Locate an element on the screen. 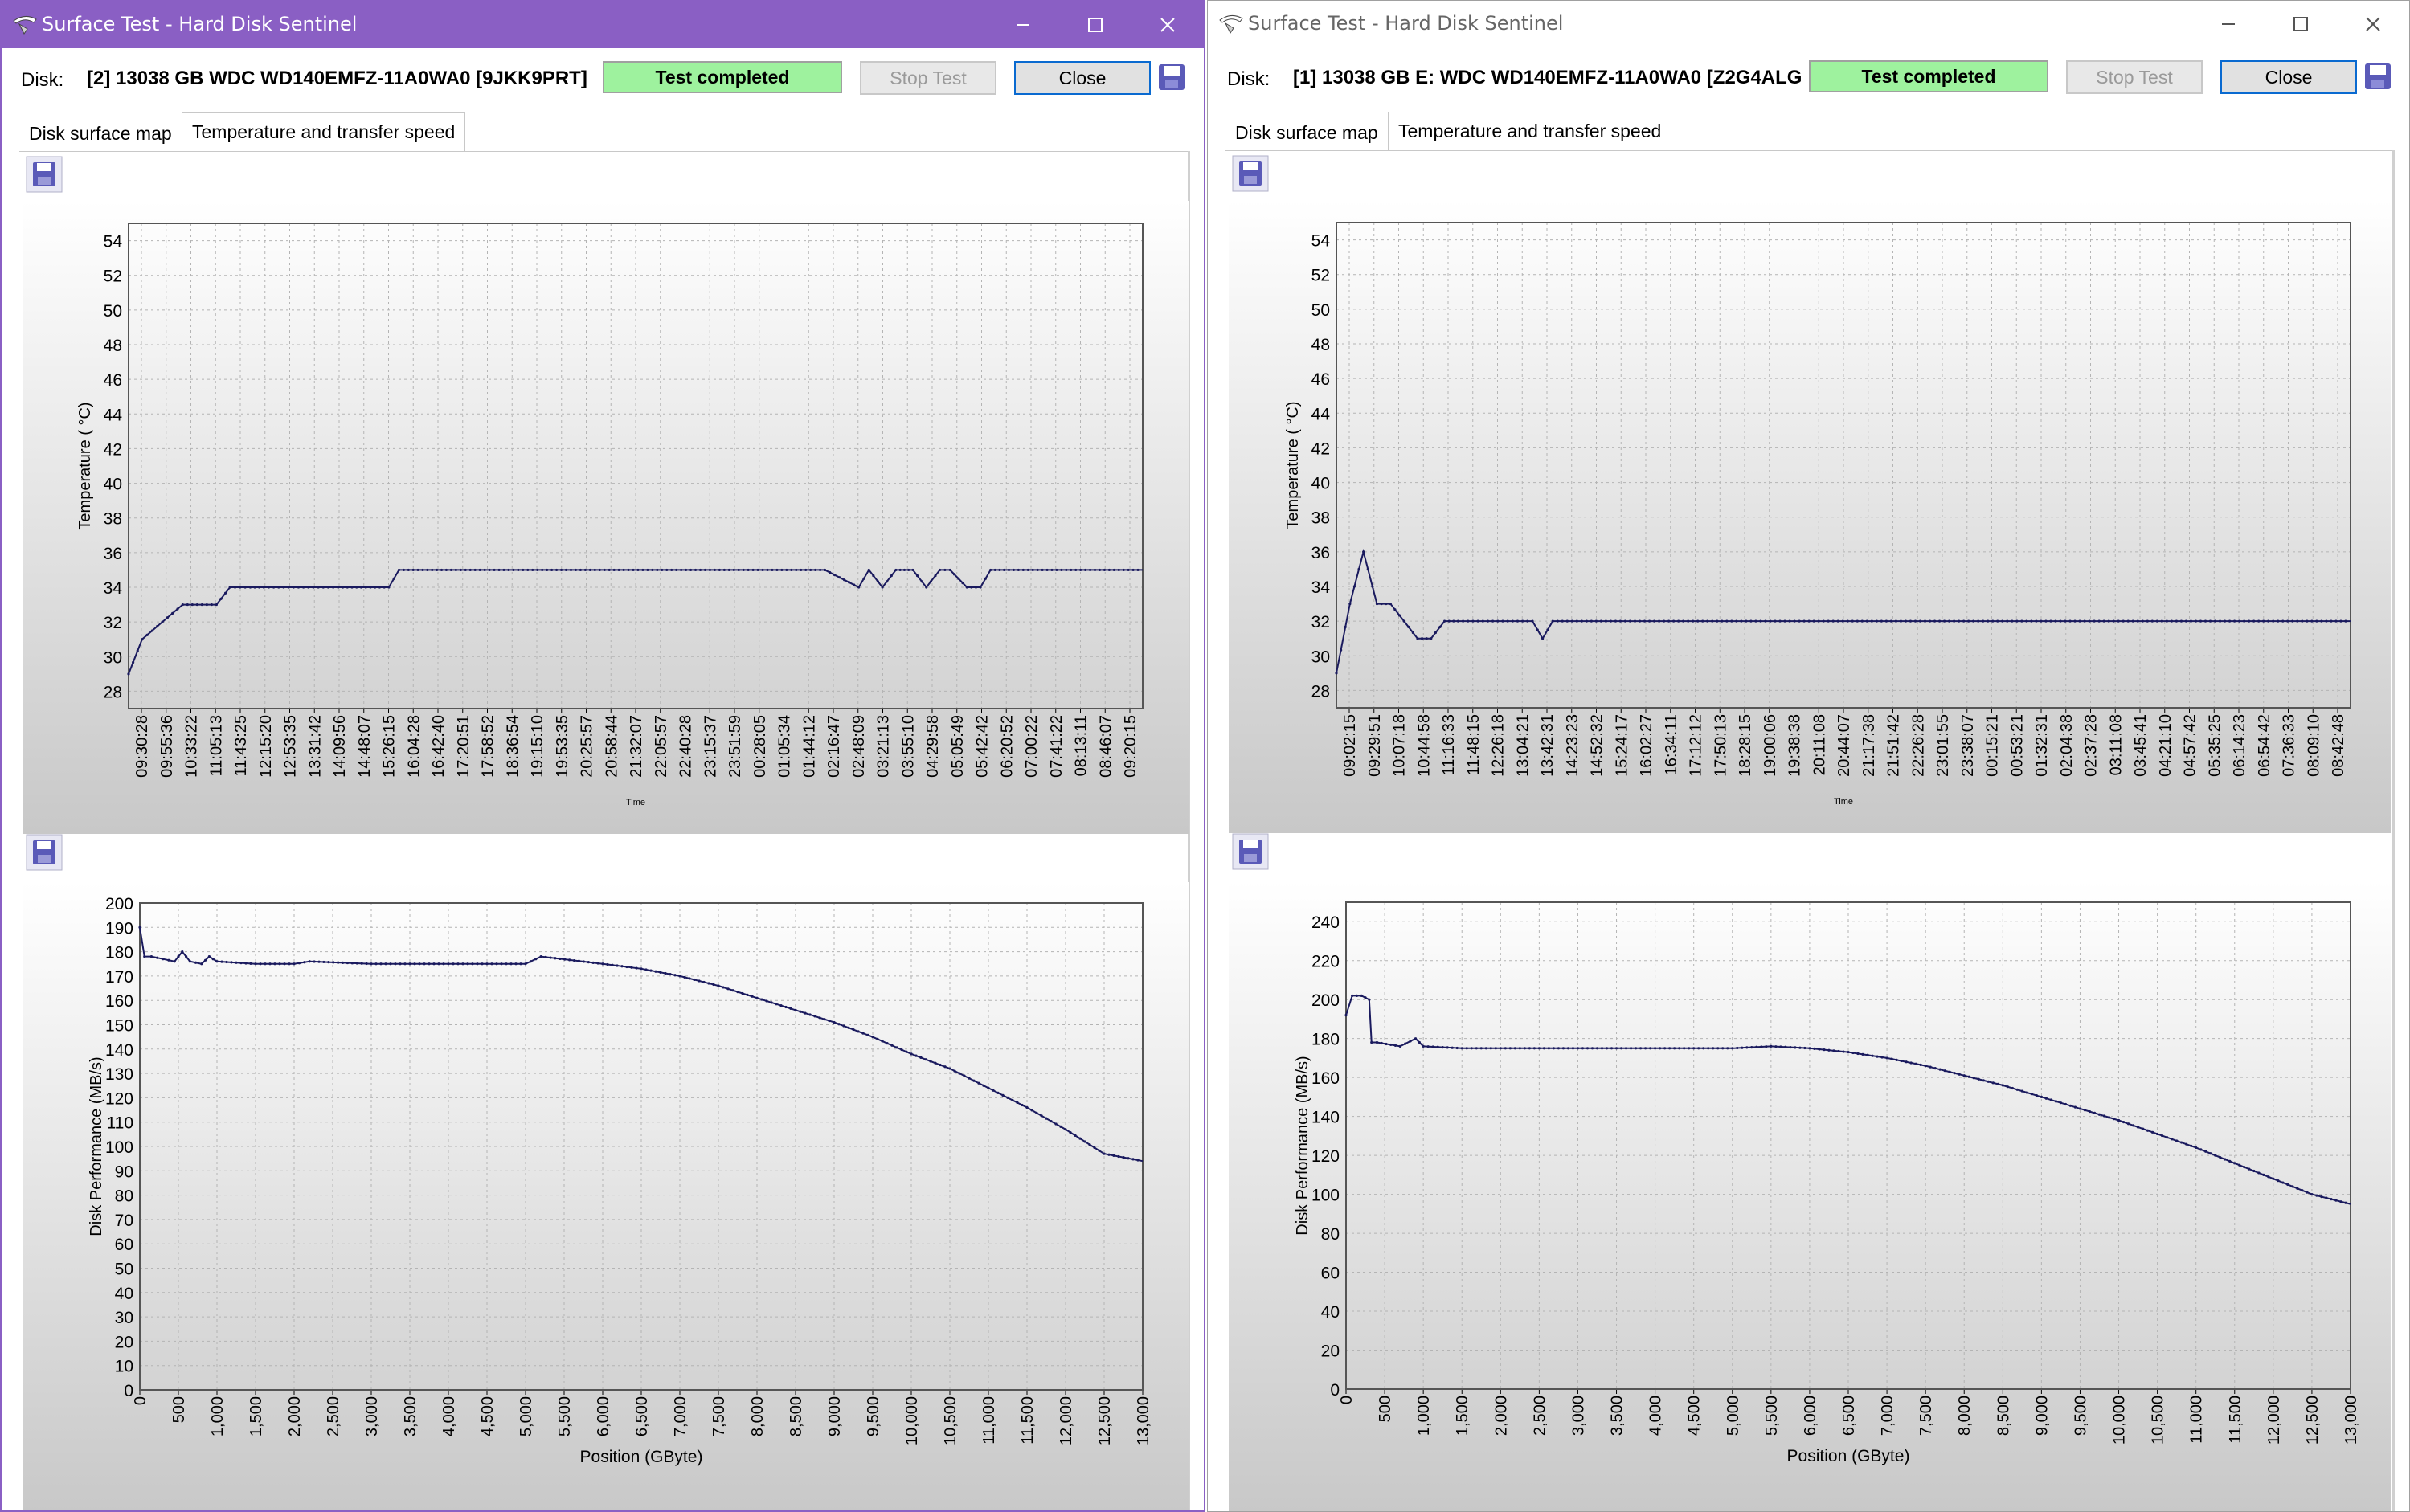  x-tick-label: 9,500 is located at coordinates (873, 1416).